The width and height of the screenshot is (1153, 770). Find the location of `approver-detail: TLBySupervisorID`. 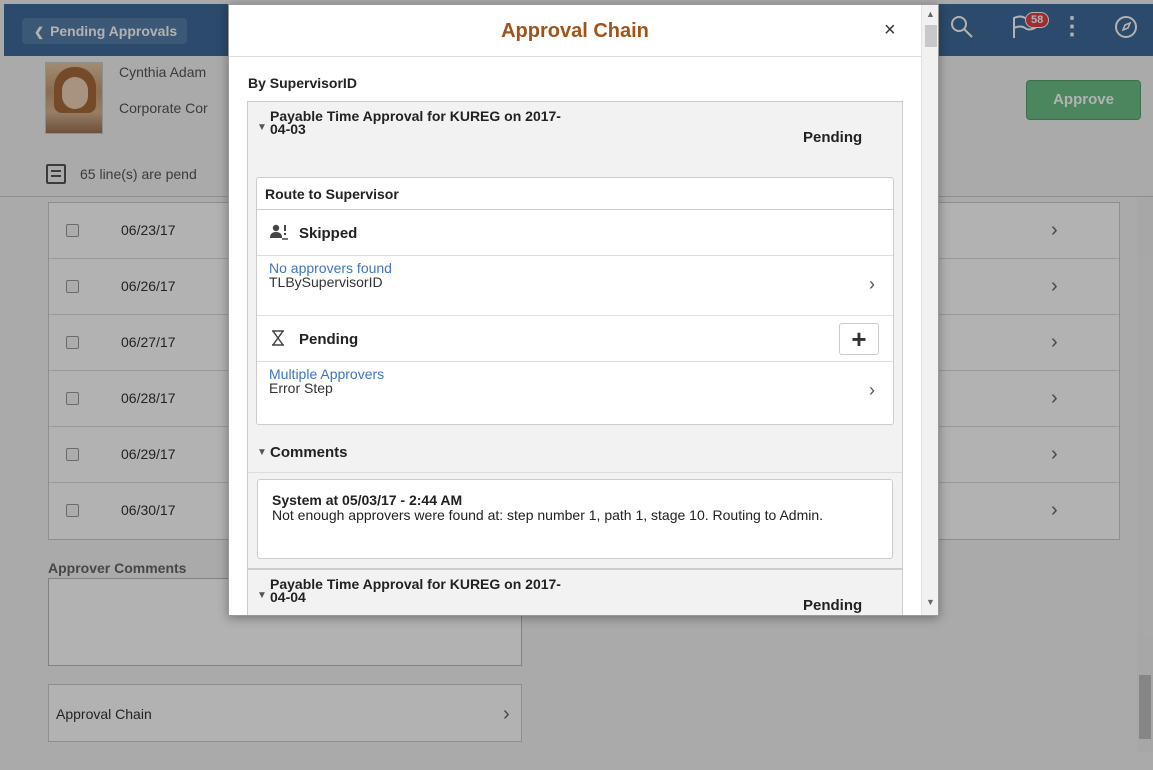

approver-detail: TLBySupervisorID is located at coordinates (326, 282).